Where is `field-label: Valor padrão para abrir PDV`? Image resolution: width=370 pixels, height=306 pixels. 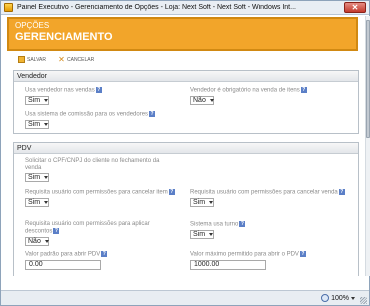
field-label: Valor padrão para abrir PDV is located at coordinates (63, 254).